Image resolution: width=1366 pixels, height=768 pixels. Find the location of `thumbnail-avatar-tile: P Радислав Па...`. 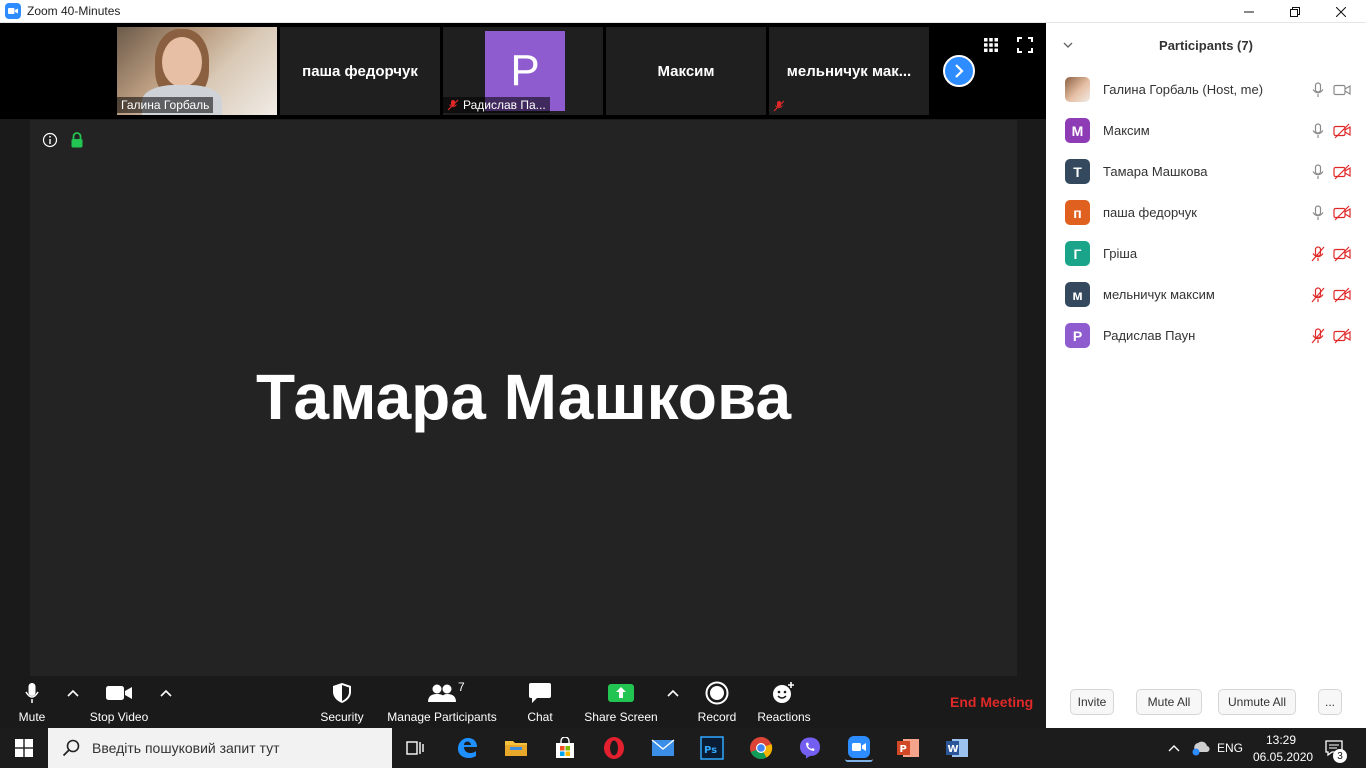

thumbnail-avatar-tile: P Радислав Па... is located at coordinates (523, 71).